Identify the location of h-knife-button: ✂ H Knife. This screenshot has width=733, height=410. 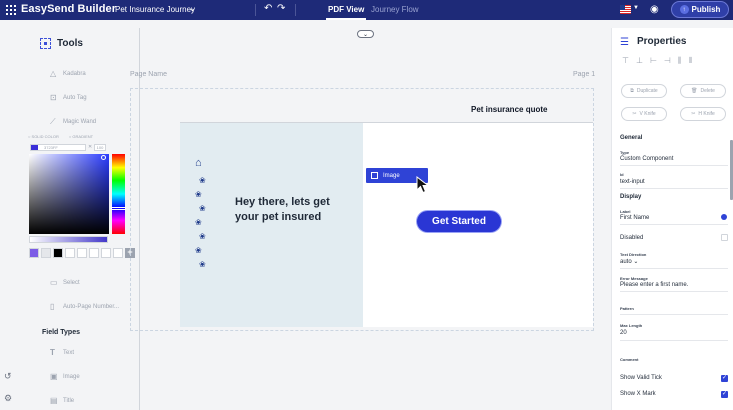
(703, 114).